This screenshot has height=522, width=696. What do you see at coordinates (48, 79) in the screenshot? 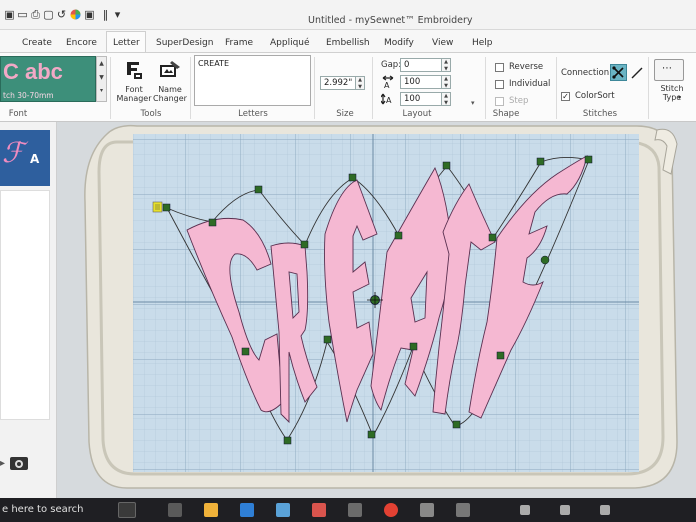
I see `font-preview: C abc tch 30-70mm` at bounding box center [48, 79].